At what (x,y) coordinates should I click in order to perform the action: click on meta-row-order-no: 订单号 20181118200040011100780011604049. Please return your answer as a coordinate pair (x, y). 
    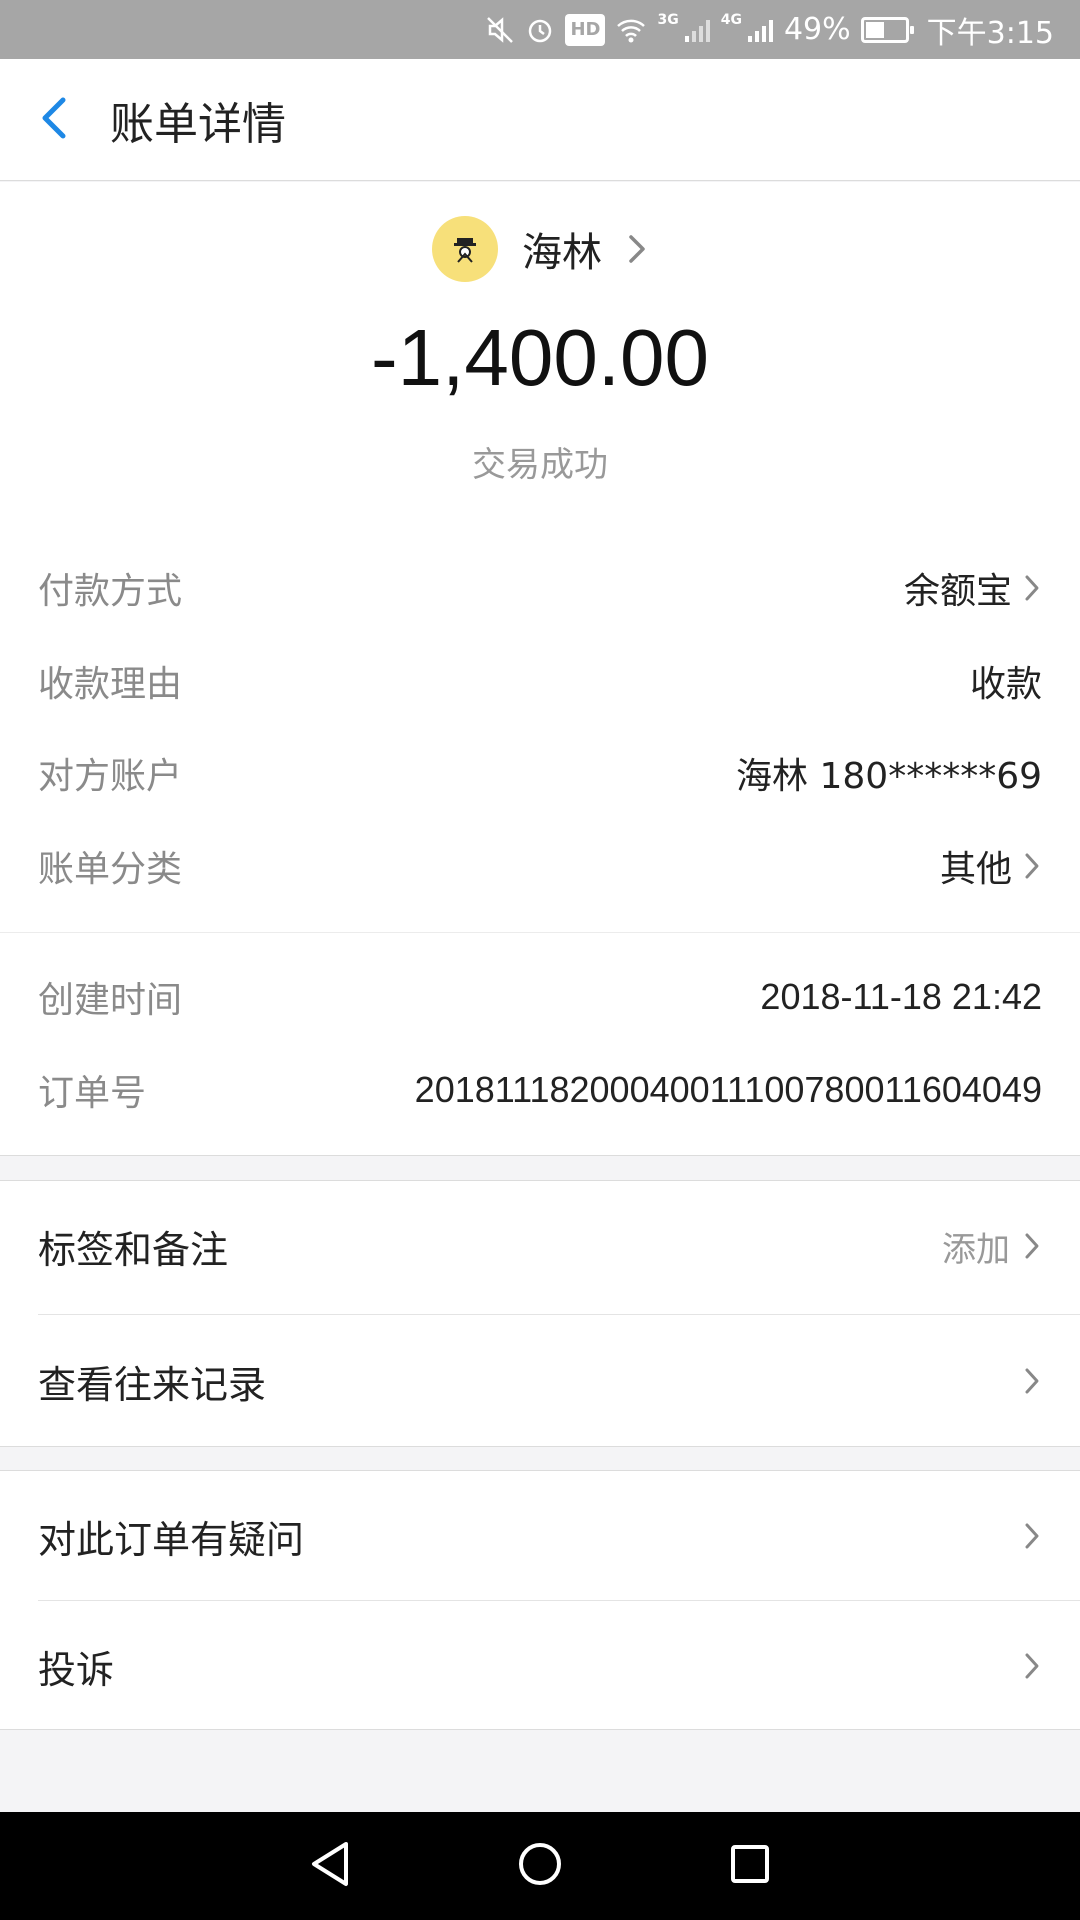
    Looking at the image, I should click on (540, 1090).